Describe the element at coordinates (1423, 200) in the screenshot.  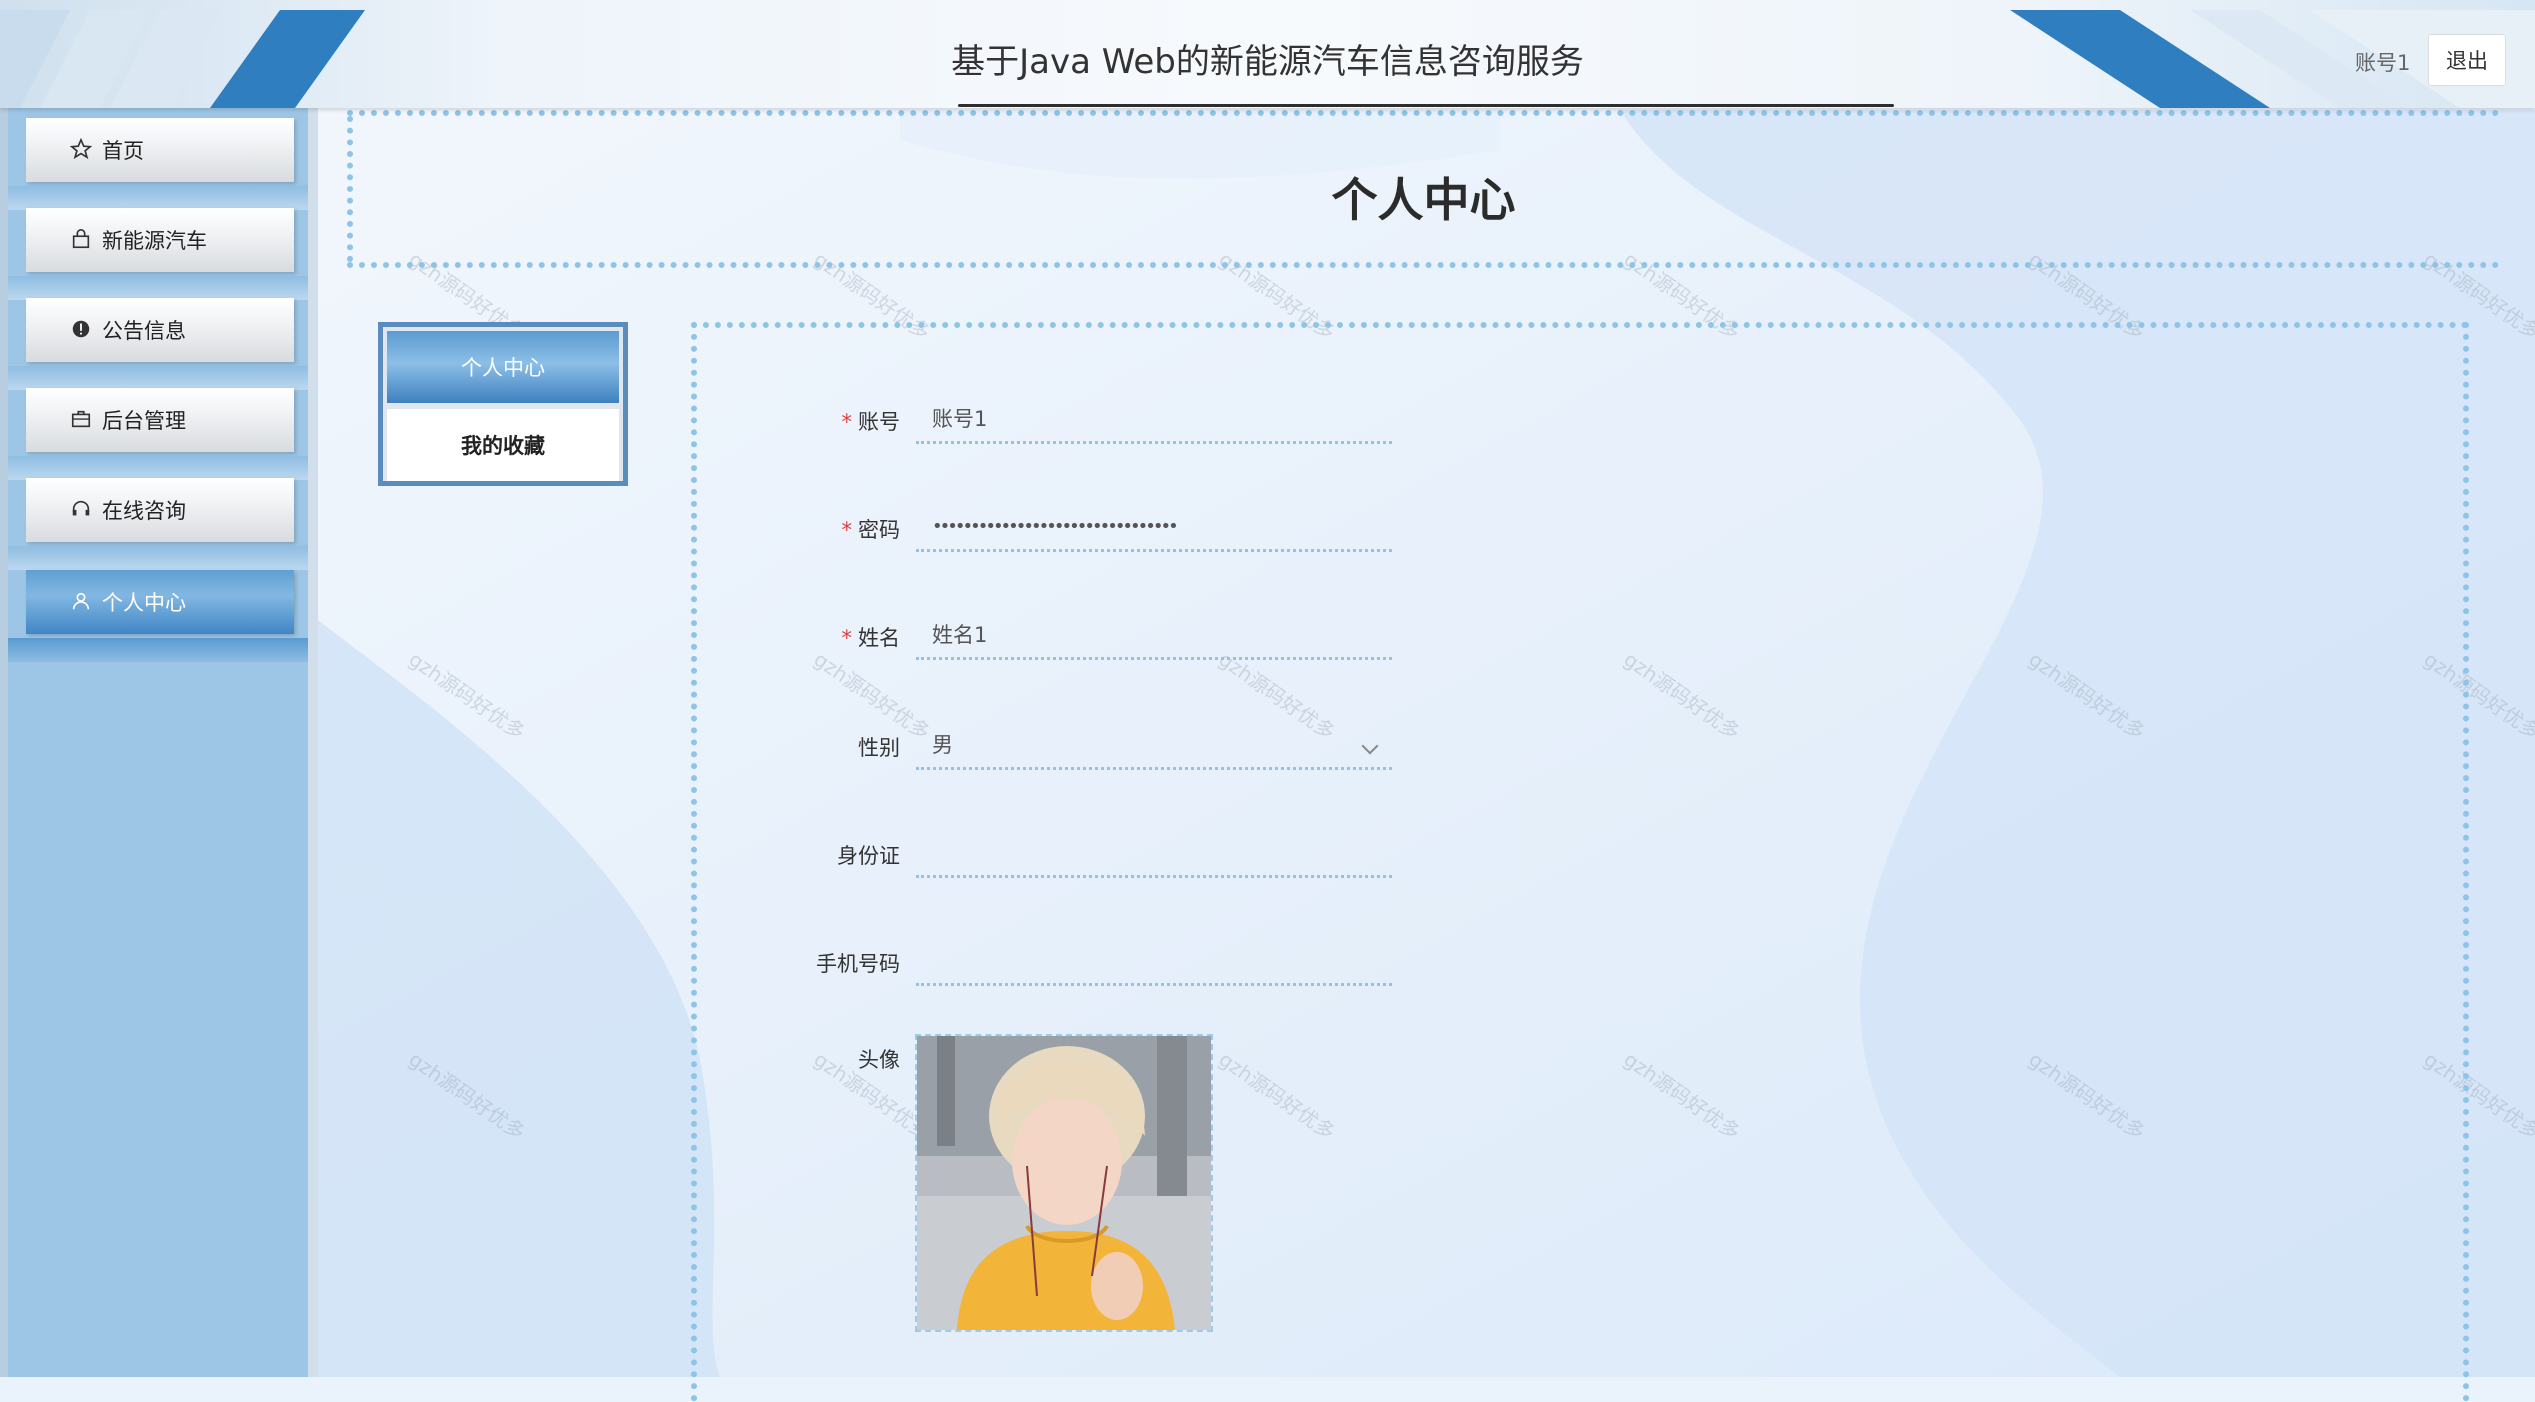
I see `page-title: 个人中心` at that location.